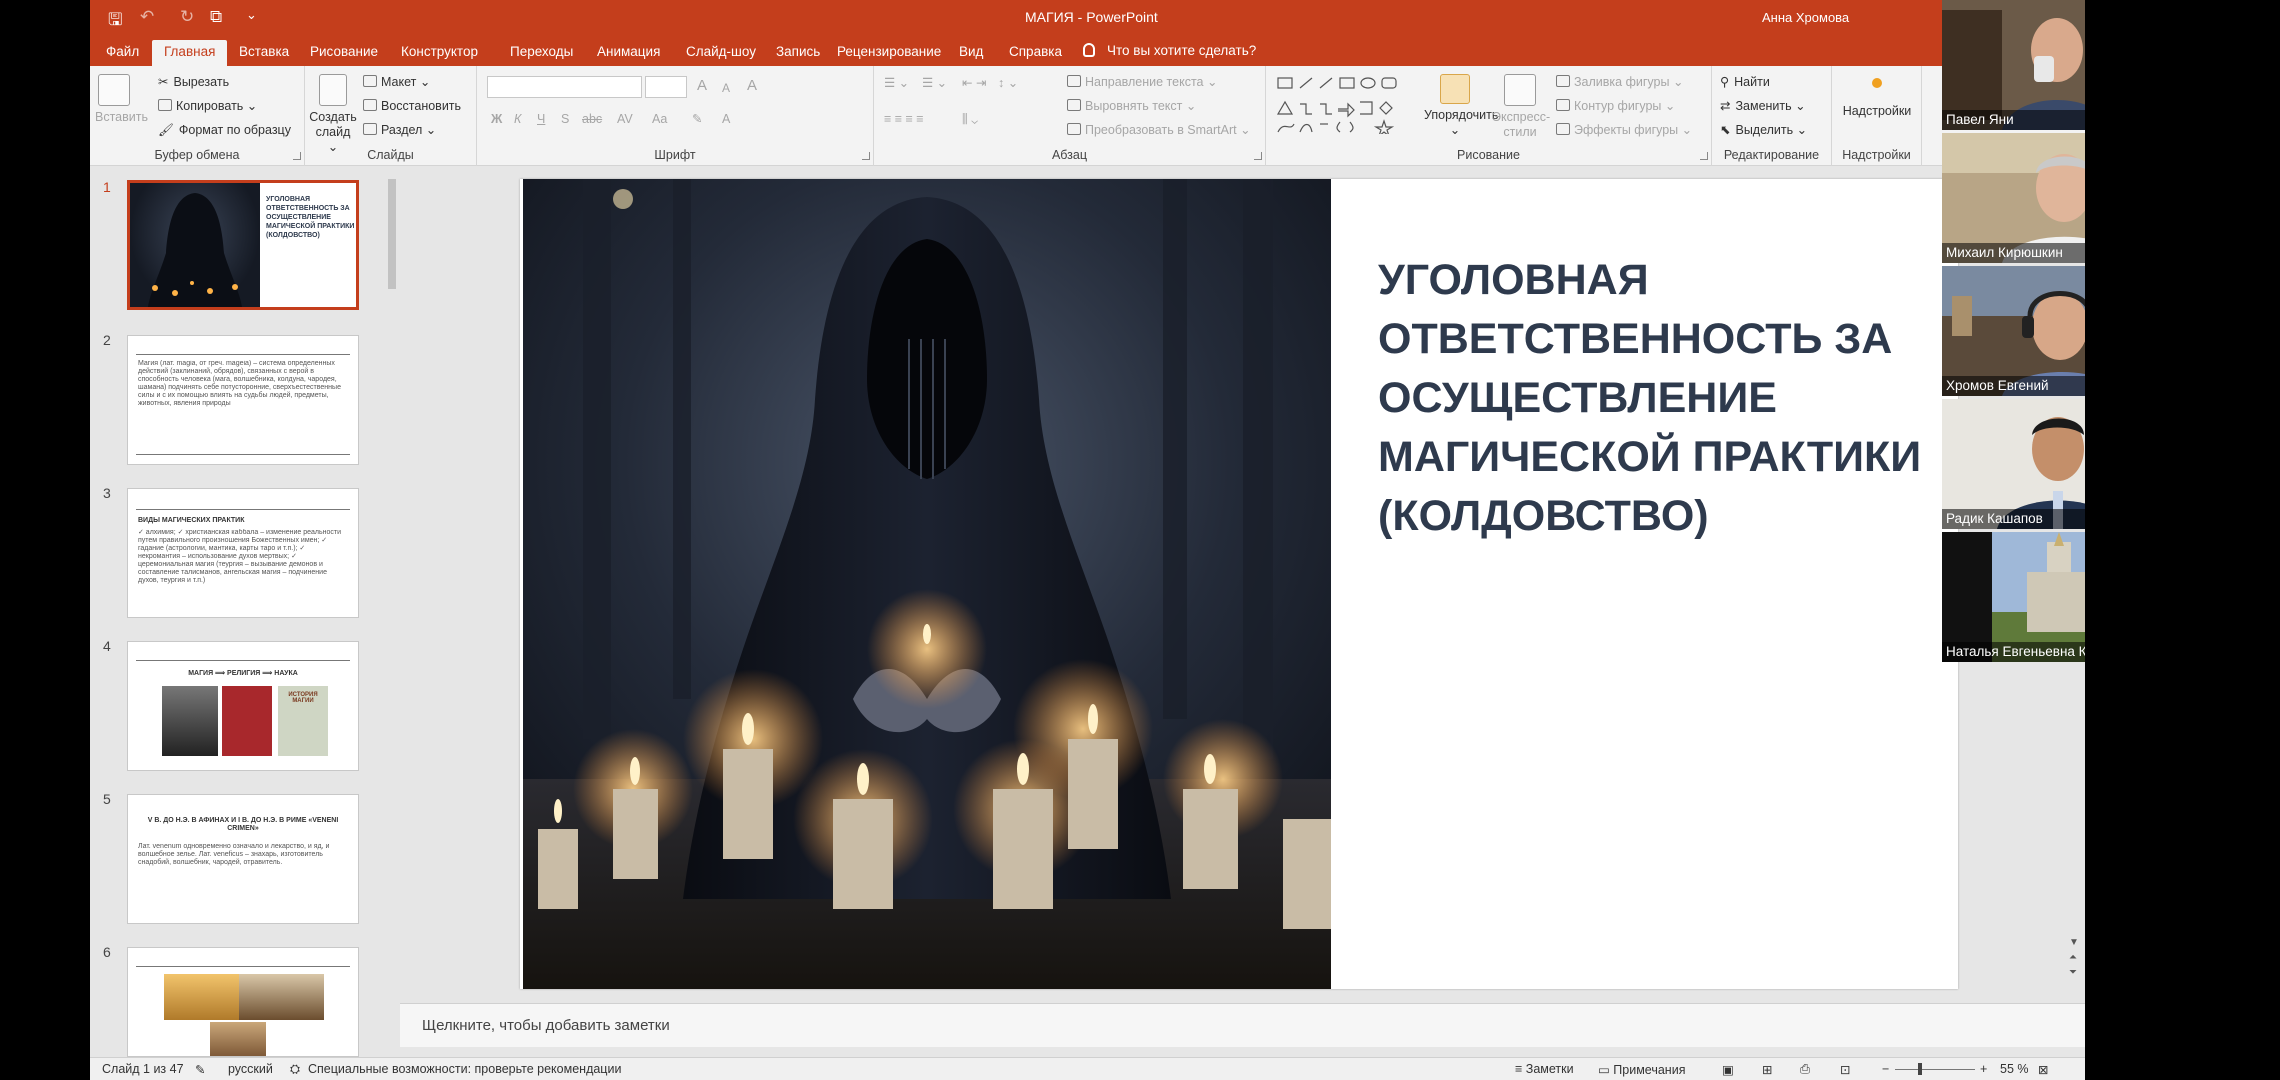 The width and height of the screenshot is (2280, 1080). I want to click on prev-slide-icon: ⏶, so click(2073, 957).